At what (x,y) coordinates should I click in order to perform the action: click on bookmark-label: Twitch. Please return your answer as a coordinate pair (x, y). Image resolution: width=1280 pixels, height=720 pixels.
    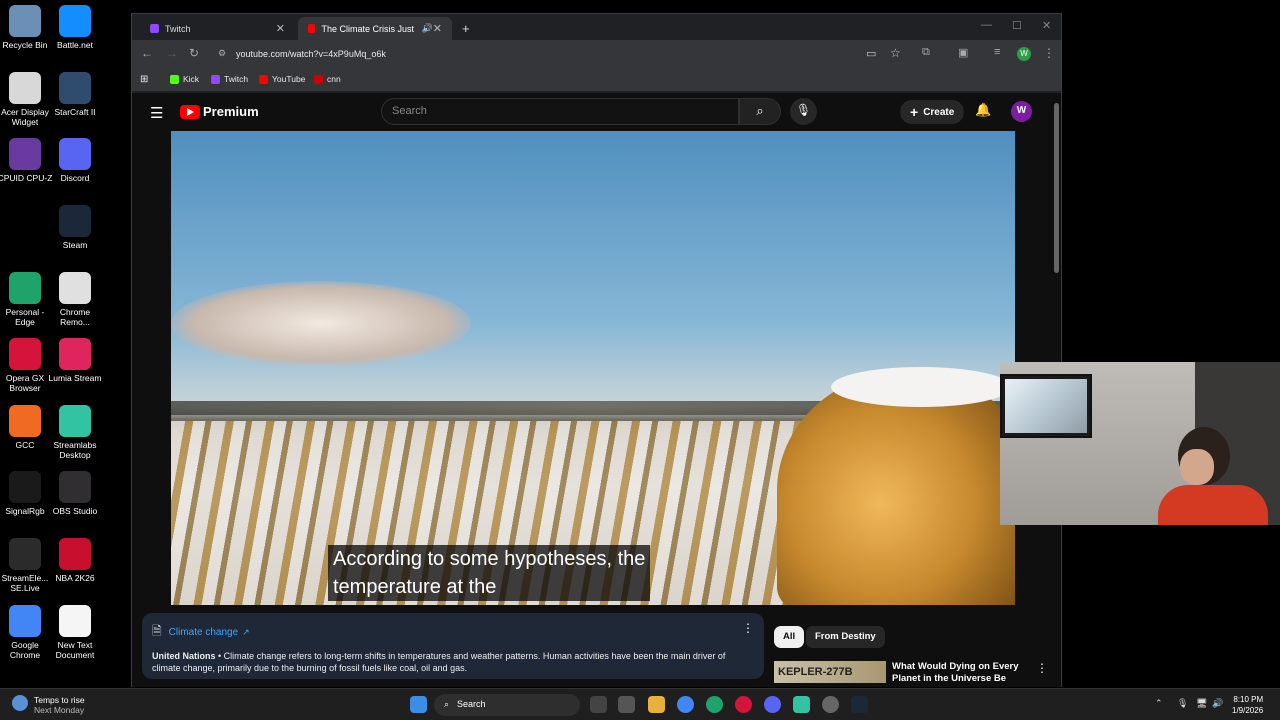
    Looking at the image, I should click on (236, 79).